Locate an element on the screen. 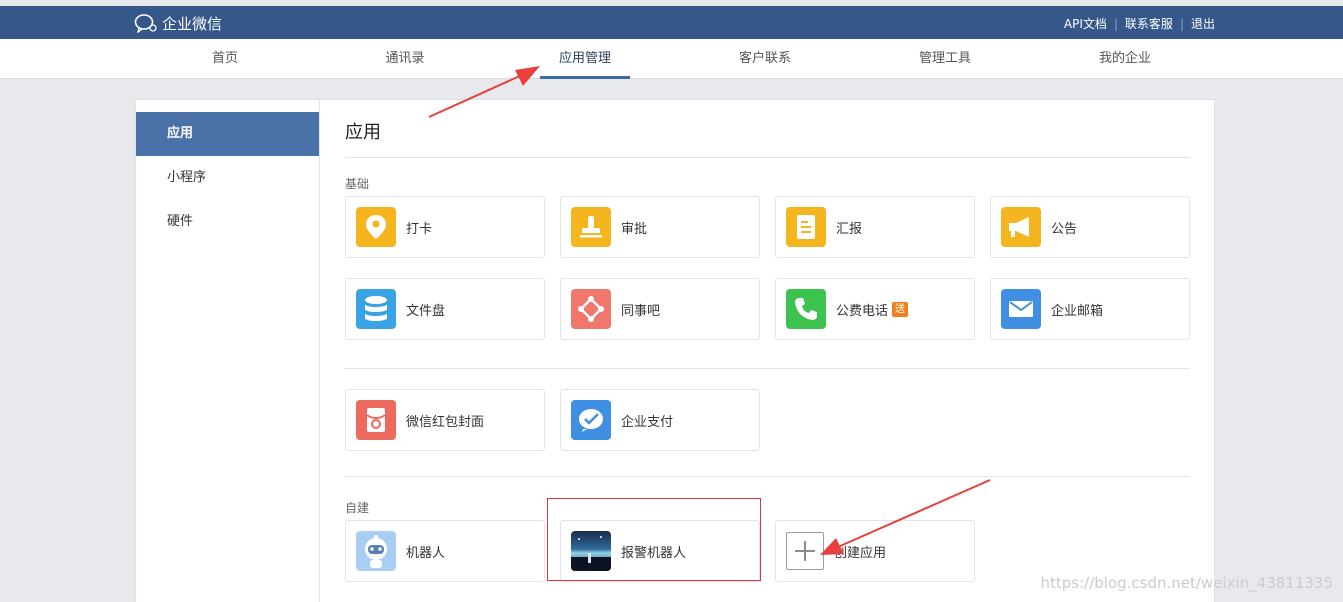 The image size is (1343, 602). app-label: 同事吧 is located at coordinates (641, 311).